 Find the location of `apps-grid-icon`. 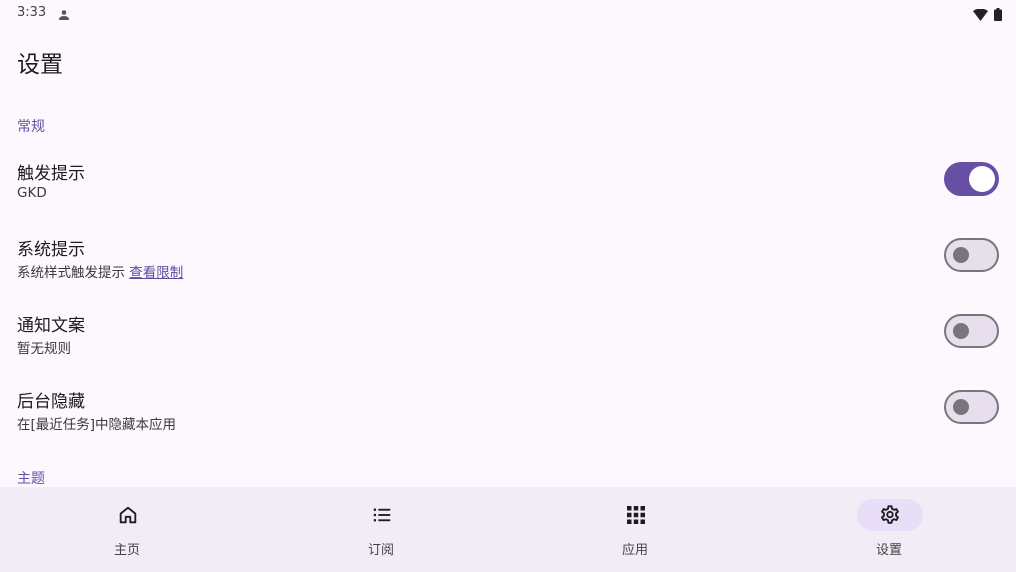

apps-grid-icon is located at coordinates (636, 515).